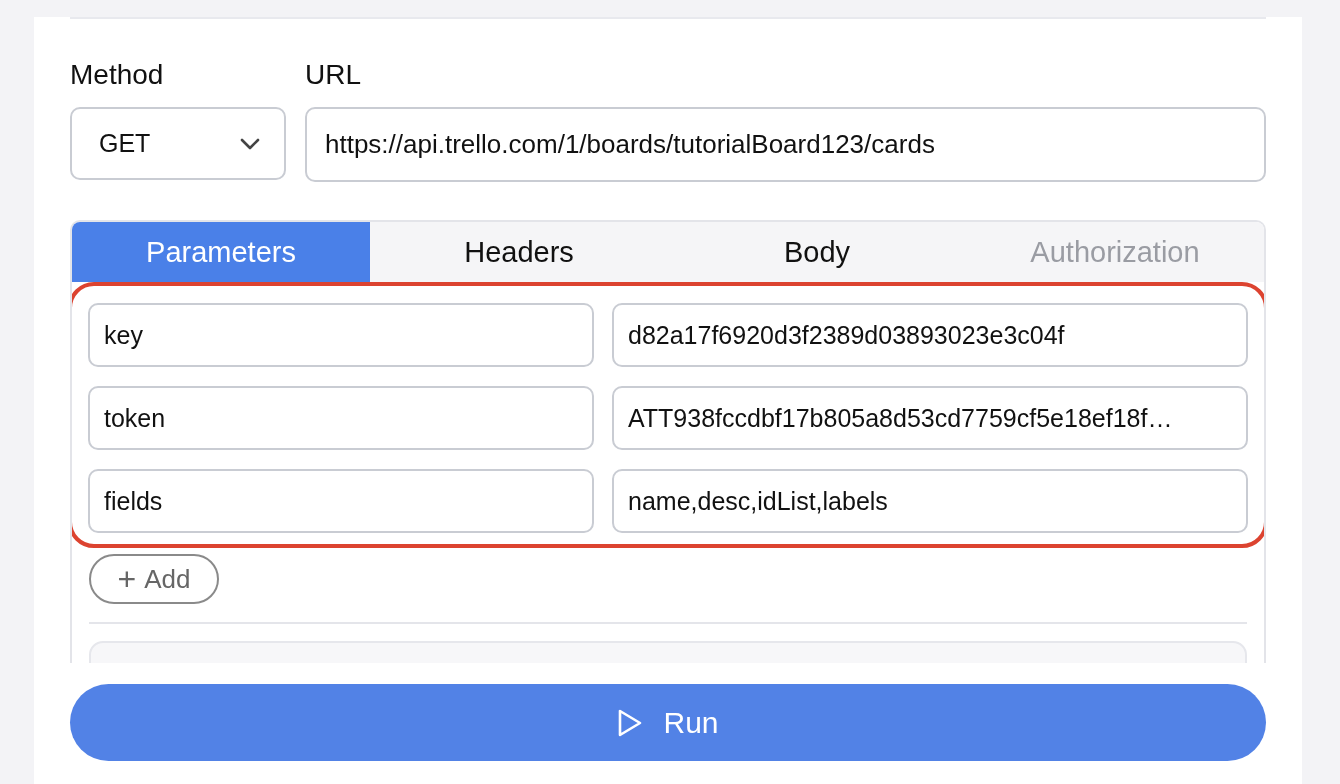 This screenshot has width=1340, height=784. What do you see at coordinates (250, 143) in the screenshot?
I see `chevron-down-icon` at bounding box center [250, 143].